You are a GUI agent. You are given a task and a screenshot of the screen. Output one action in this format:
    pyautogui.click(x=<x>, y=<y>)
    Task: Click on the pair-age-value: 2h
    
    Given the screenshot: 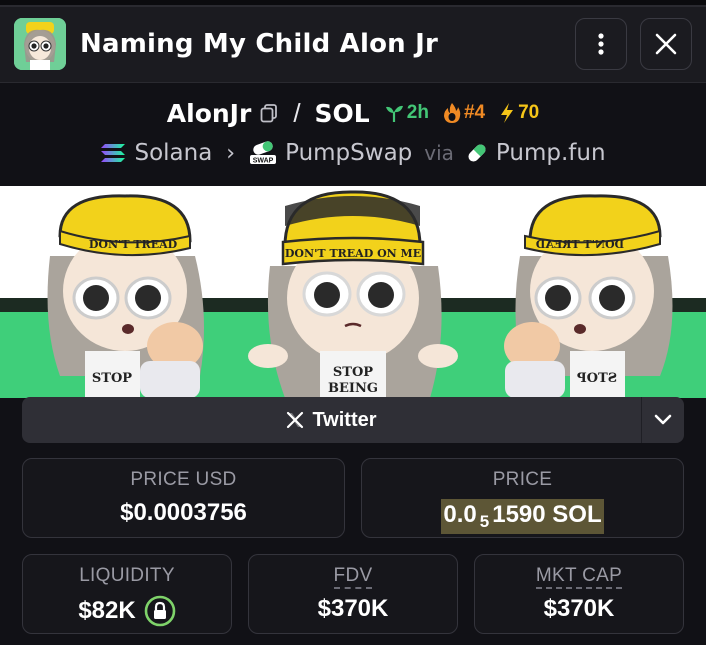 What is the action you would take?
    pyautogui.click(x=417, y=112)
    